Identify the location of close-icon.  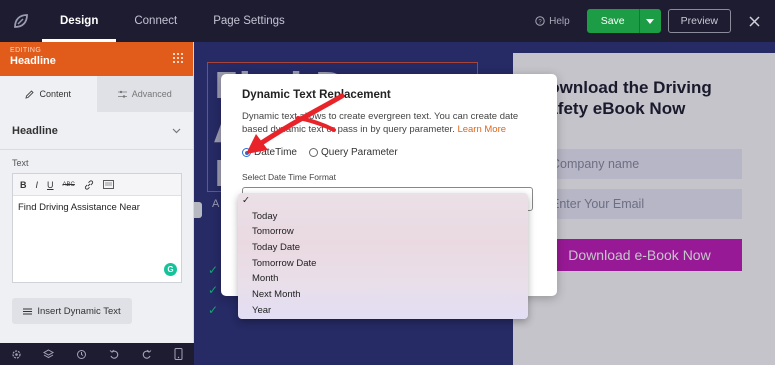
(754, 21).